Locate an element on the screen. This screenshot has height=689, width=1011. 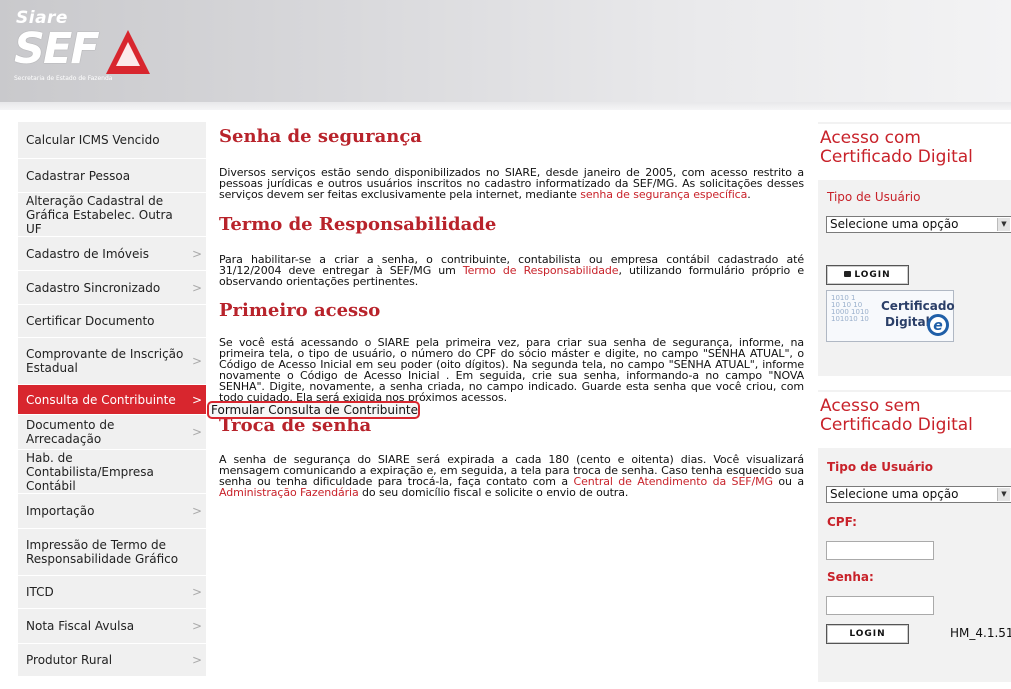
section-title-senha-seguranca: Senha de segurança is located at coordinates (320, 136).